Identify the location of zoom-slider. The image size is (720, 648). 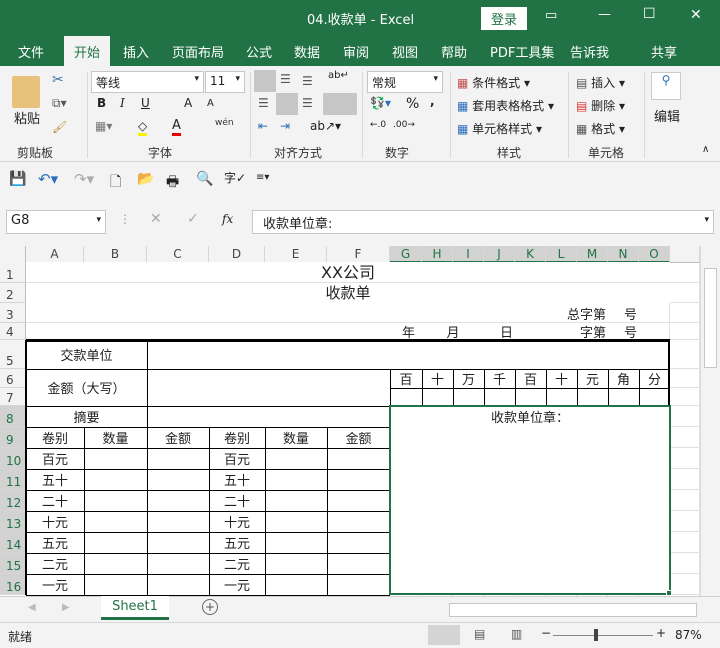
(603, 635).